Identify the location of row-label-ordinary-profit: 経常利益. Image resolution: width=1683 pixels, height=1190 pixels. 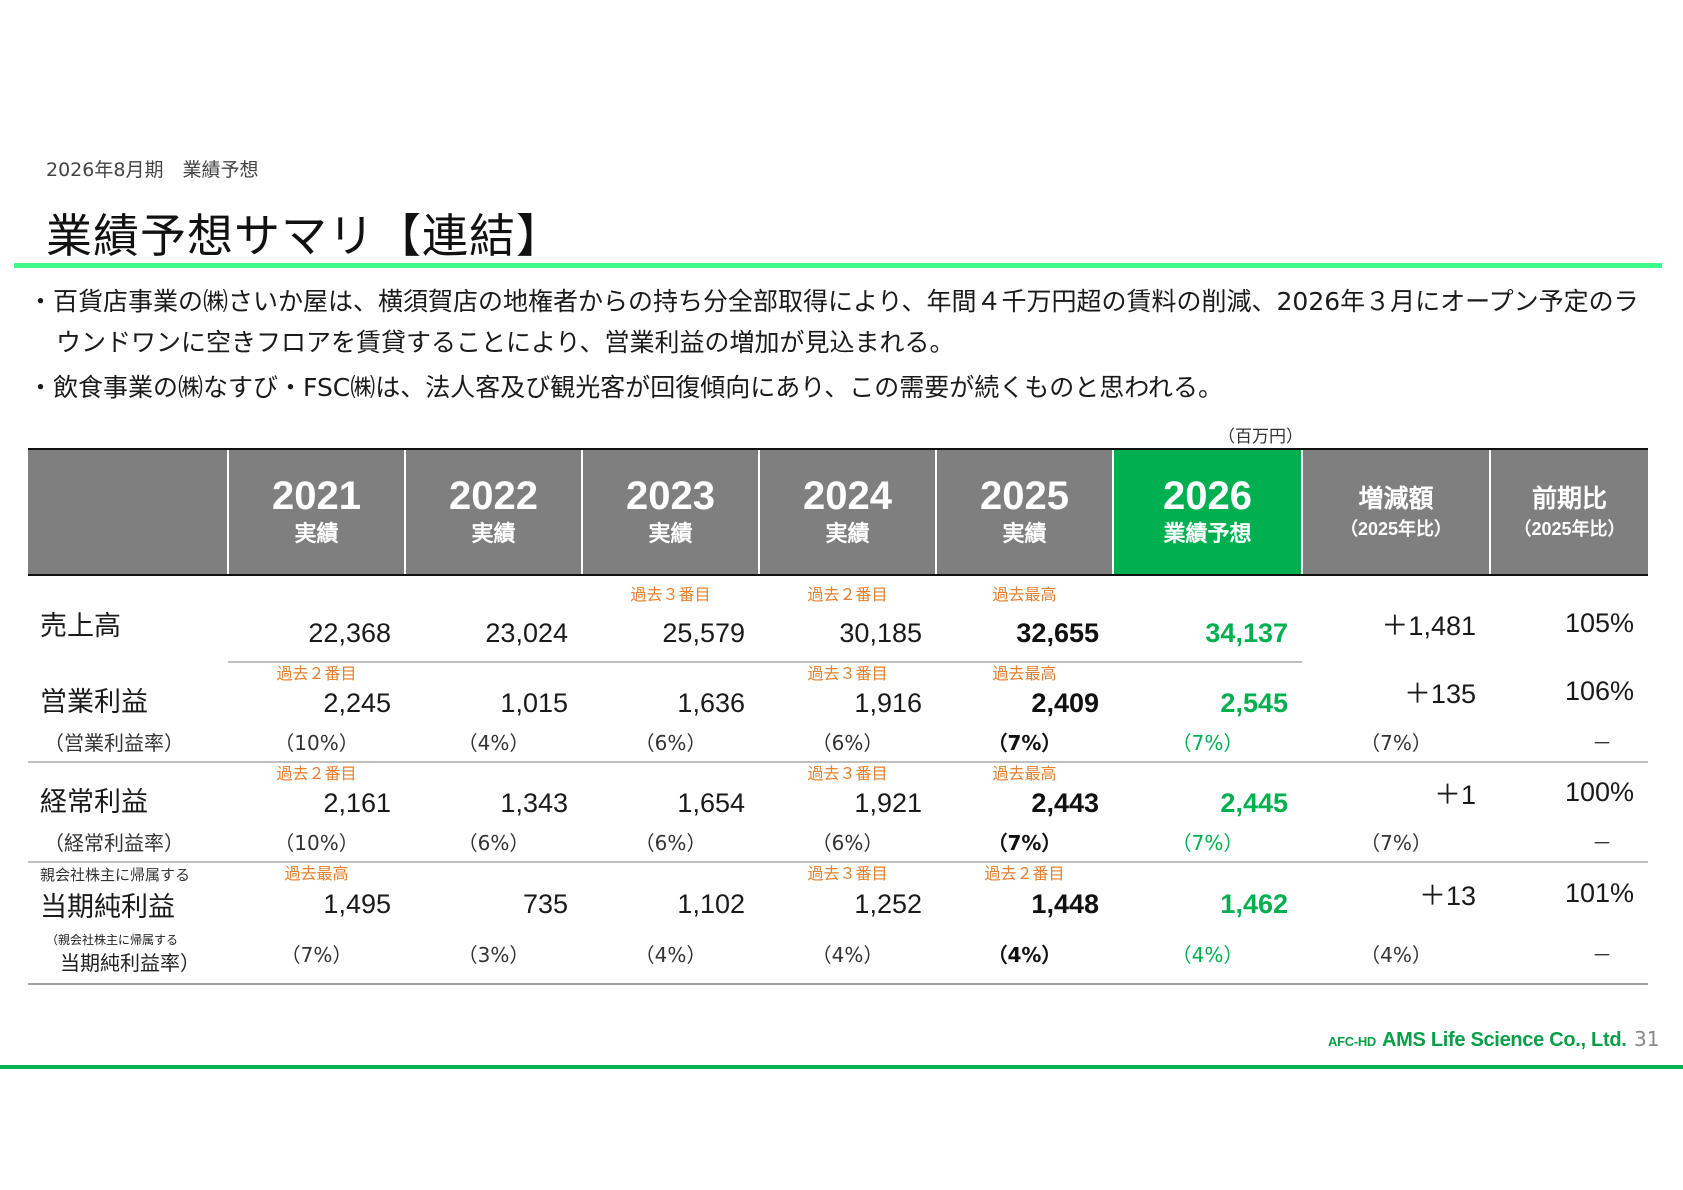
(94, 802).